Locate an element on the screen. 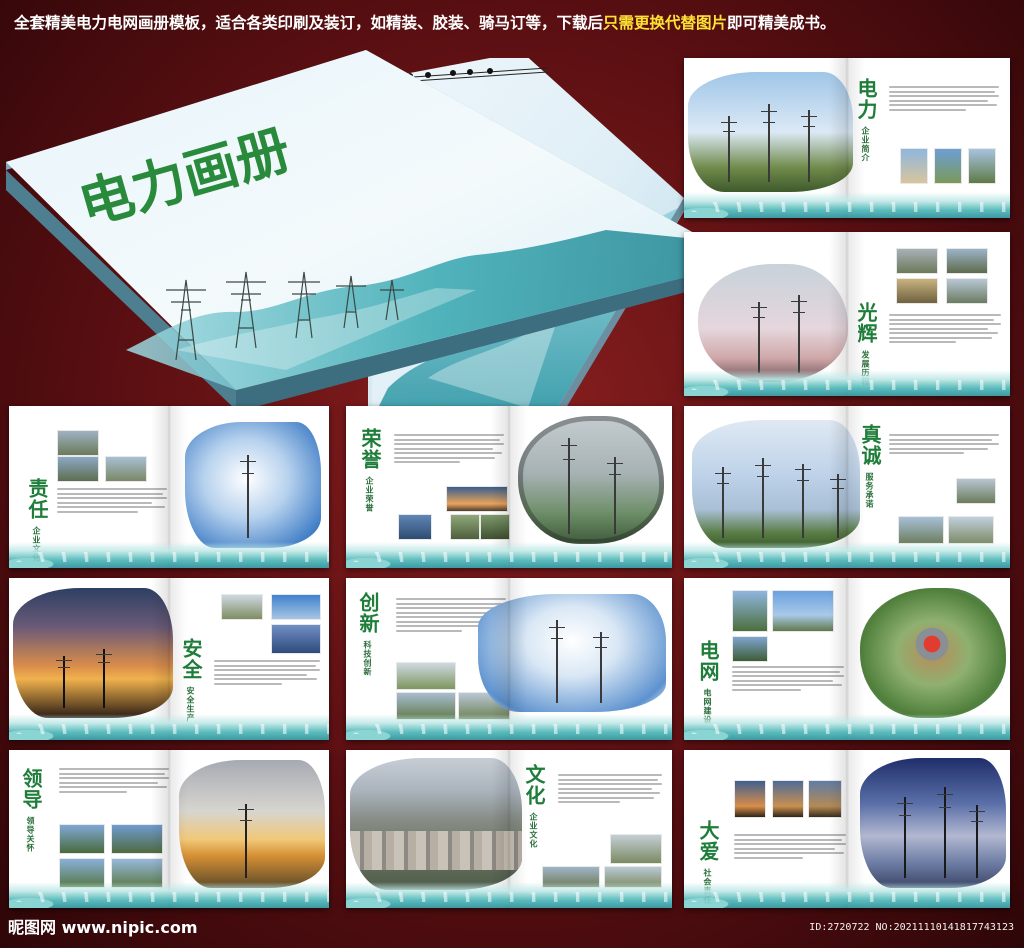  spread-card: 安全 安全生产 is located at coordinates (169, 659).